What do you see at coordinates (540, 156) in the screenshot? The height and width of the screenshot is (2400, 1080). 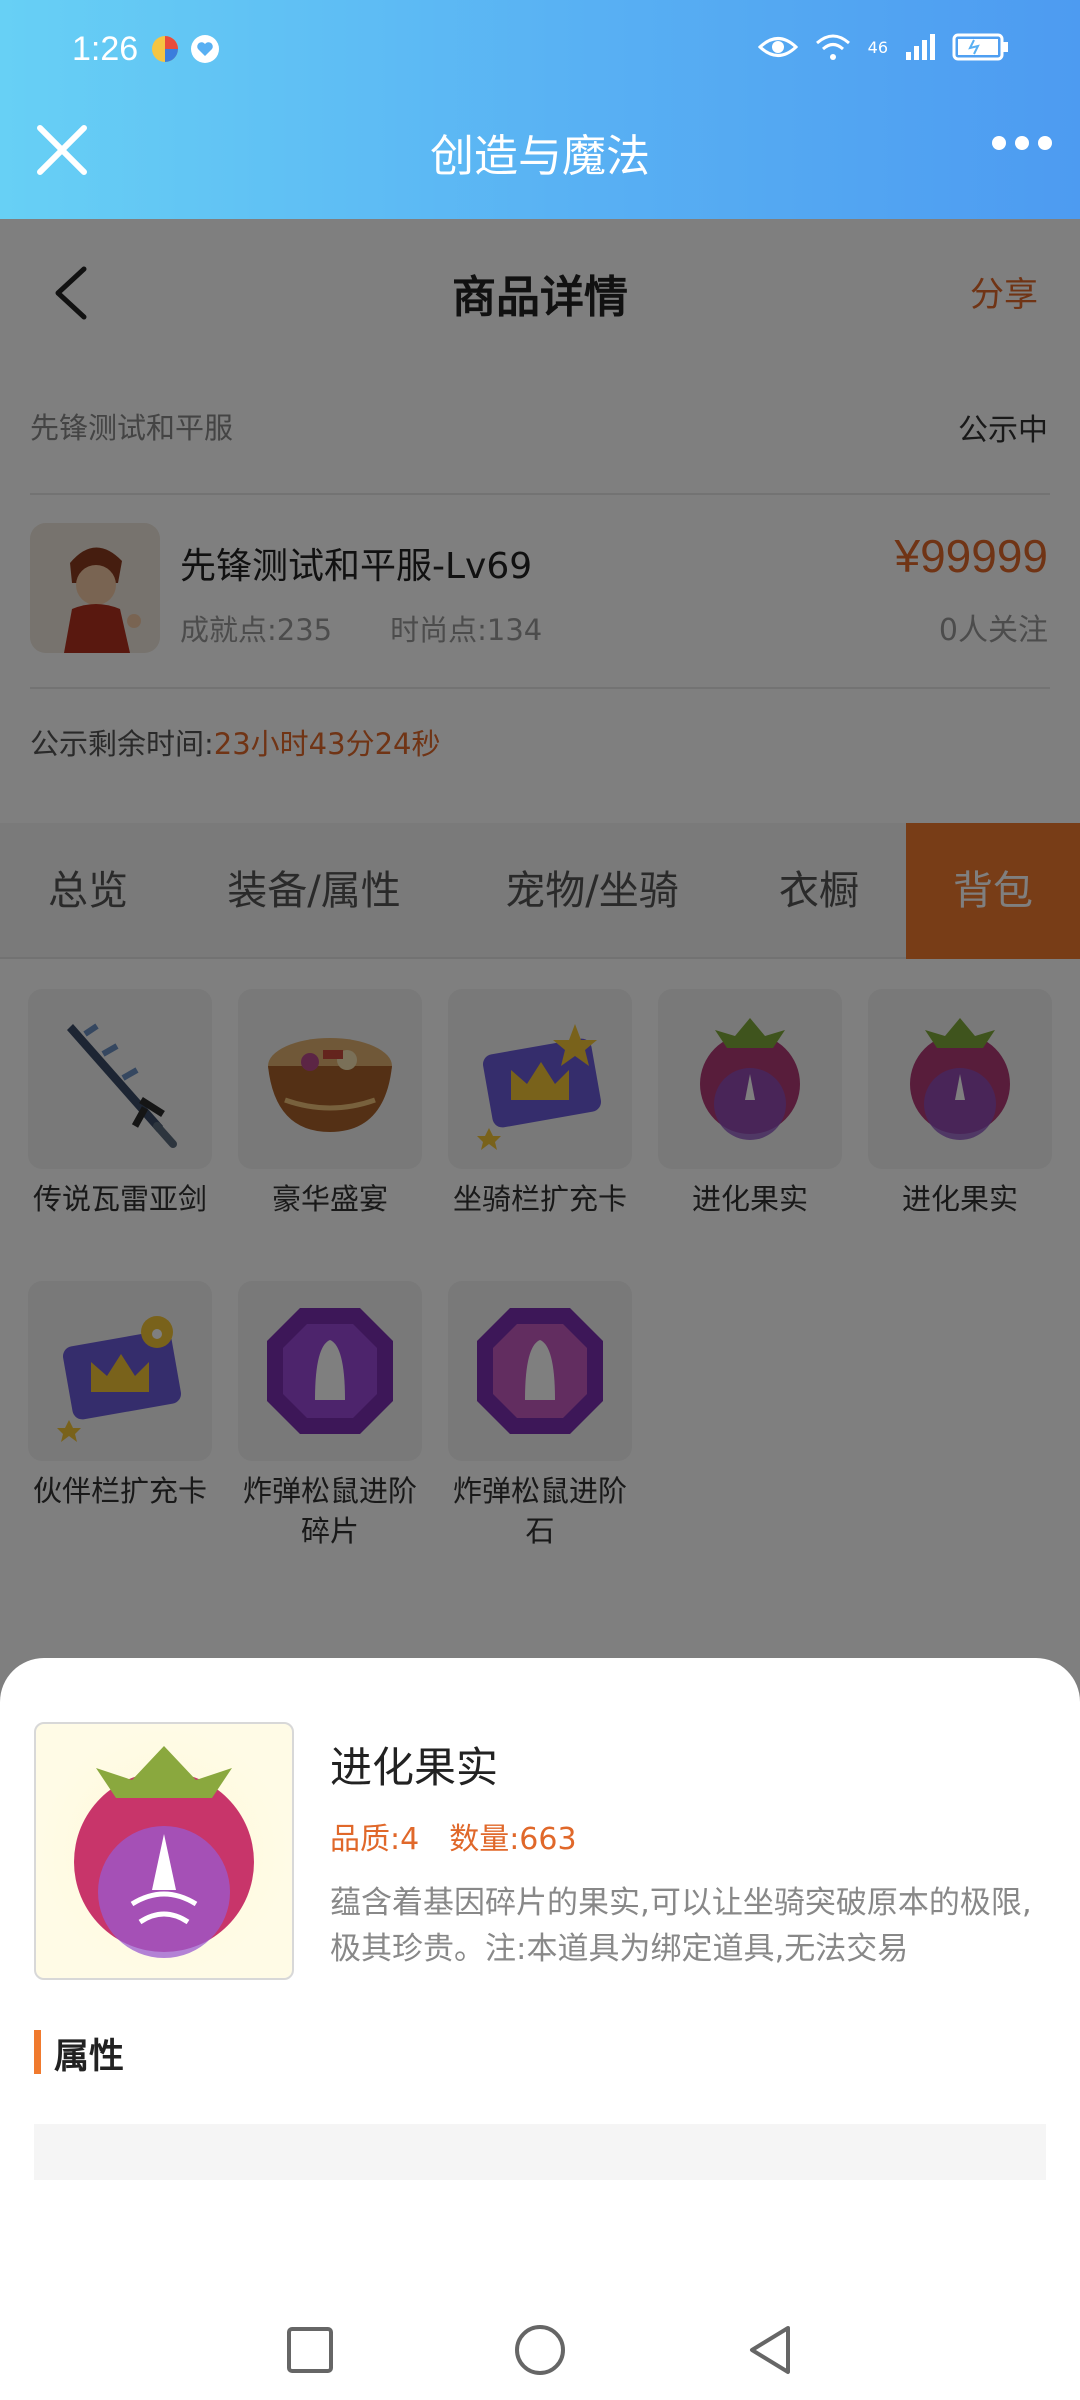 I see `app-title: 创造与魔法` at bounding box center [540, 156].